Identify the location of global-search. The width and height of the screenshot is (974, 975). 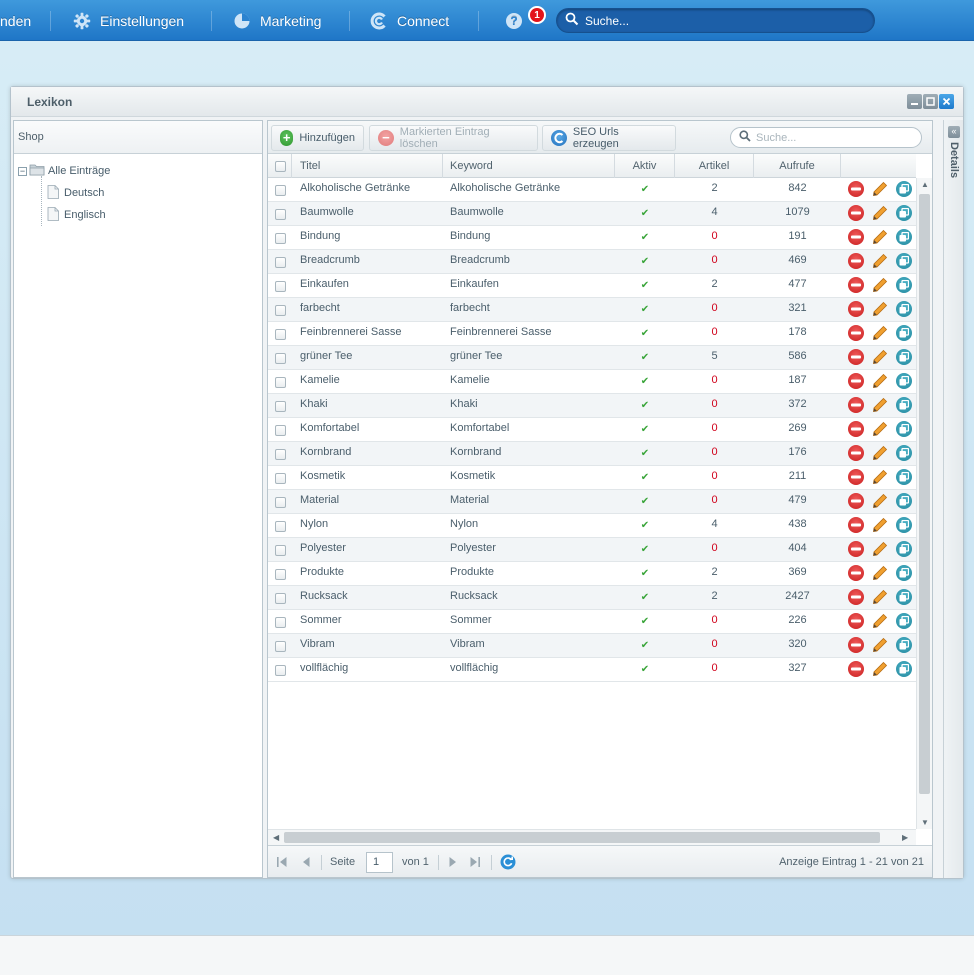
(715, 20).